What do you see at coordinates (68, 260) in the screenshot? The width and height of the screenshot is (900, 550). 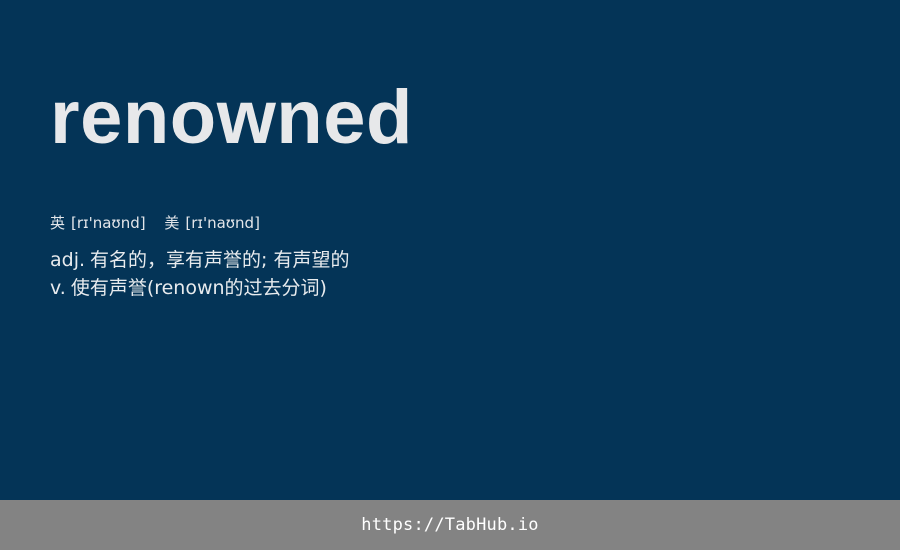 I see `definition-adj-pos: adj.` at bounding box center [68, 260].